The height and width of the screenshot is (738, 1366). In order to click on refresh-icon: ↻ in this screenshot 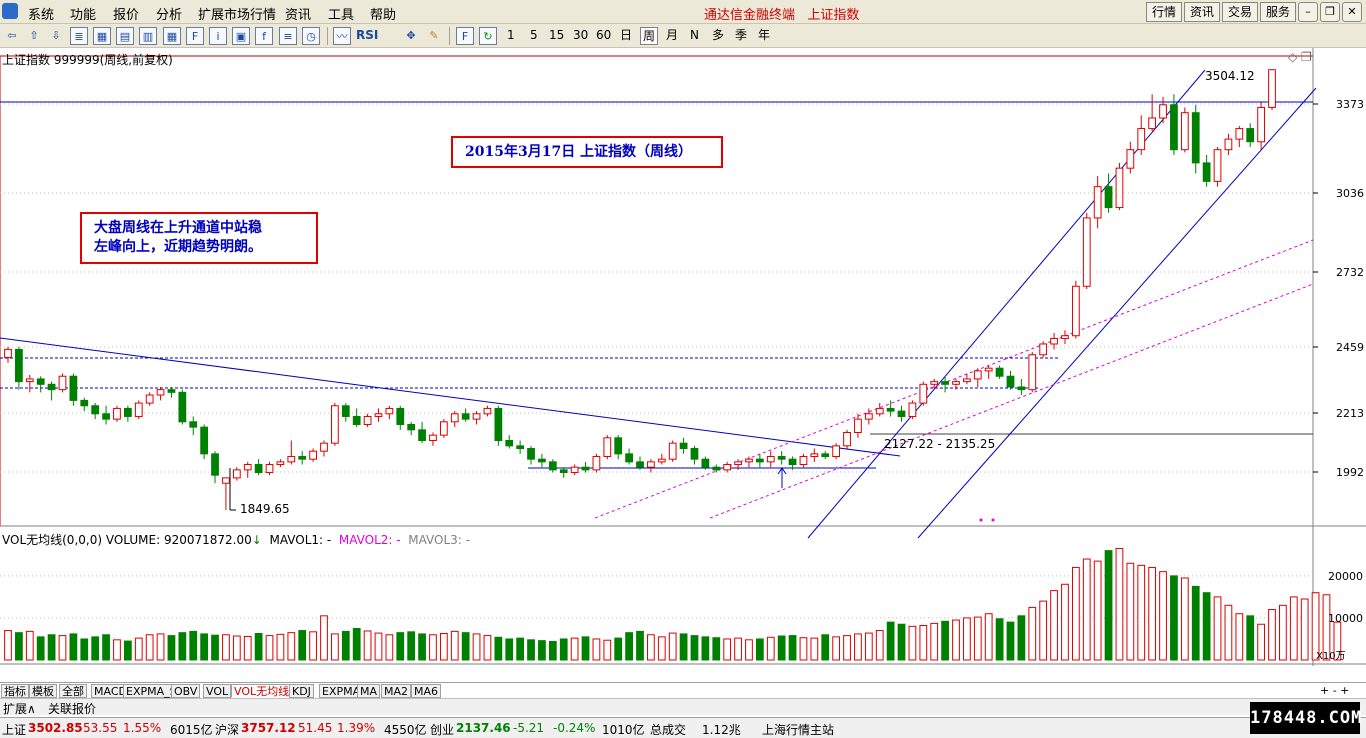, I will do `click(488, 36)`.